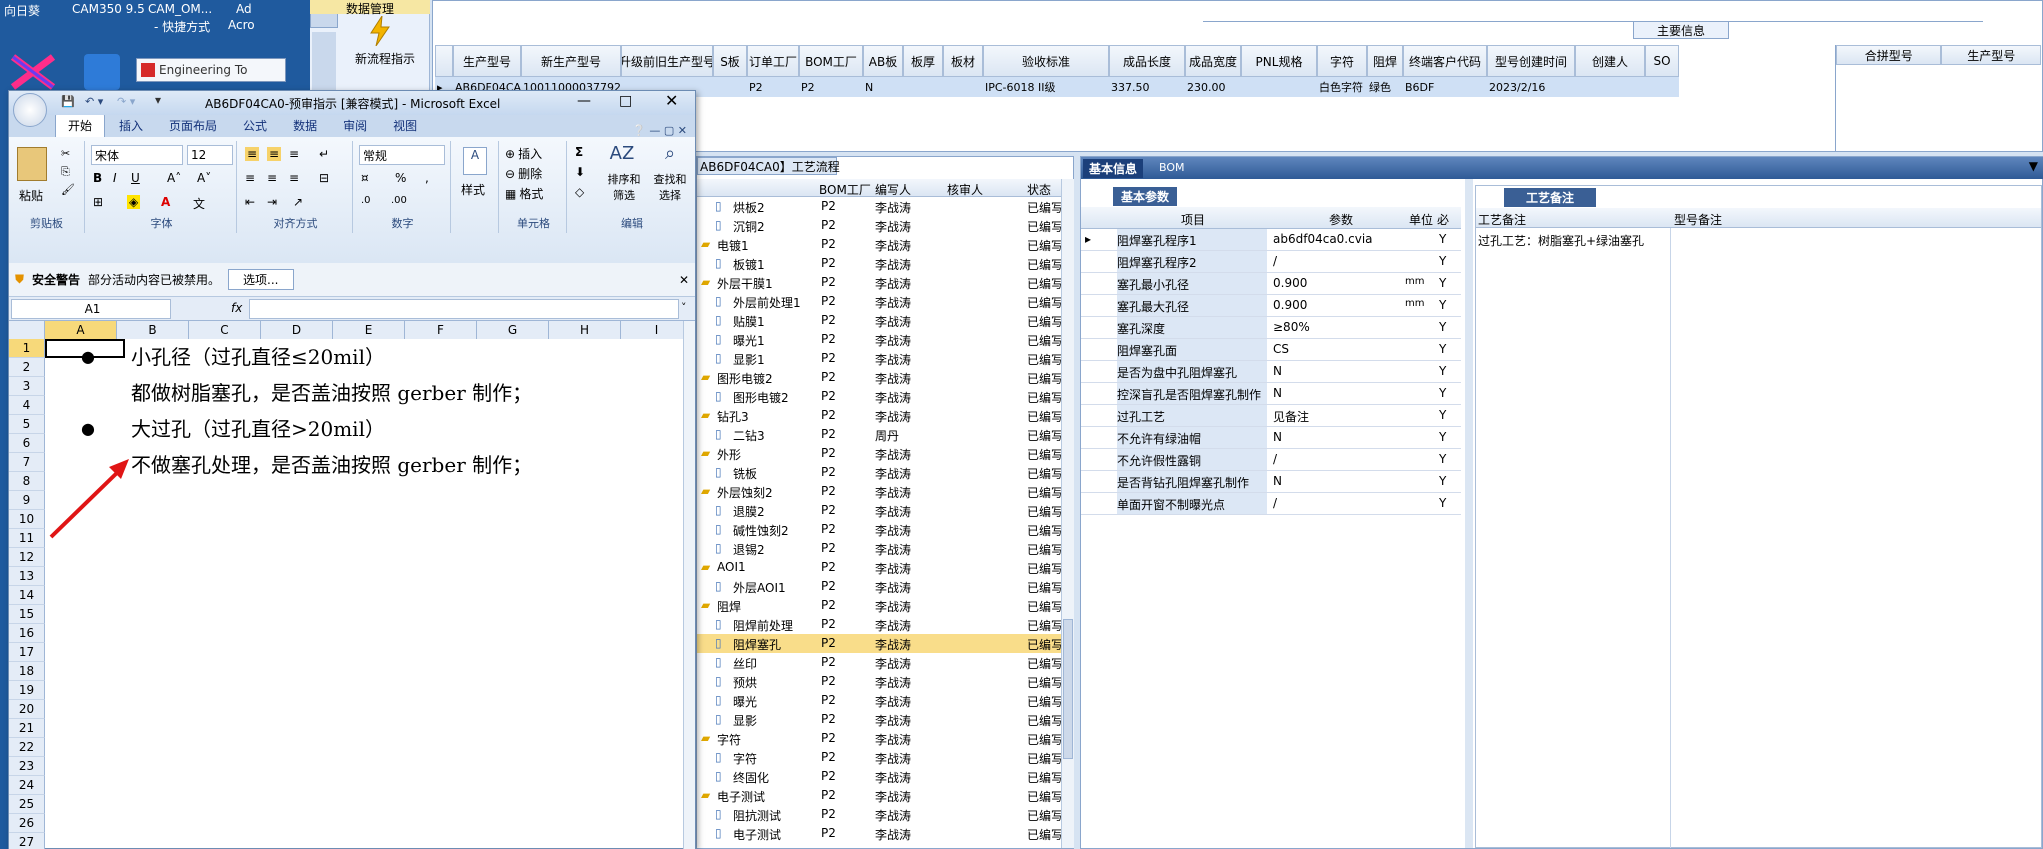 This screenshot has height=849, width=2043. I want to click on nav-data-mgmt: 数据管理, so click(370, 8).